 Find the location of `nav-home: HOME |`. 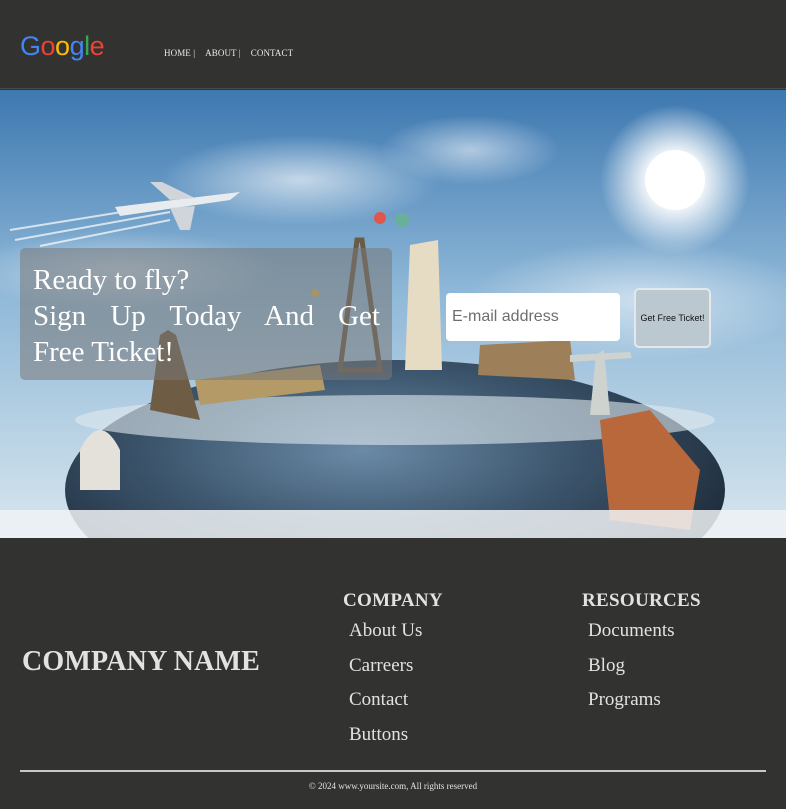

nav-home: HOME | is located at coordinates (179, 53).